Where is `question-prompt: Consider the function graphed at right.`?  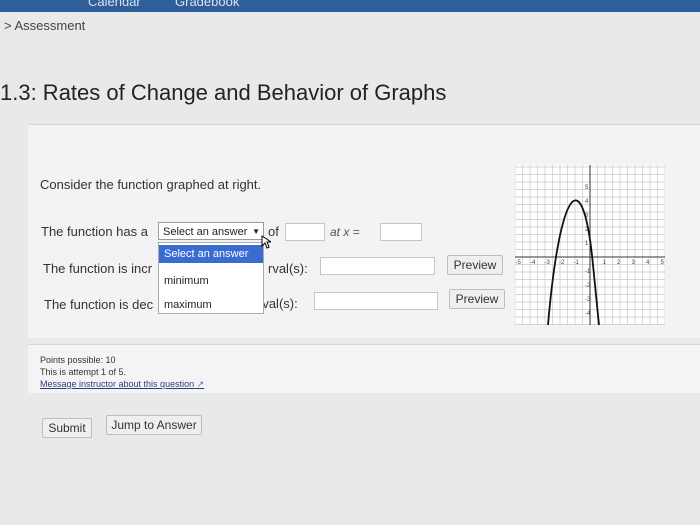
question-prompt: Consider the function graphed at right. is located at coordinates (151, 184).